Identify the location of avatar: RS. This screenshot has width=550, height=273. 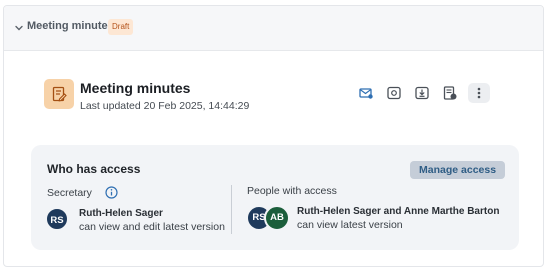
(57, 219).